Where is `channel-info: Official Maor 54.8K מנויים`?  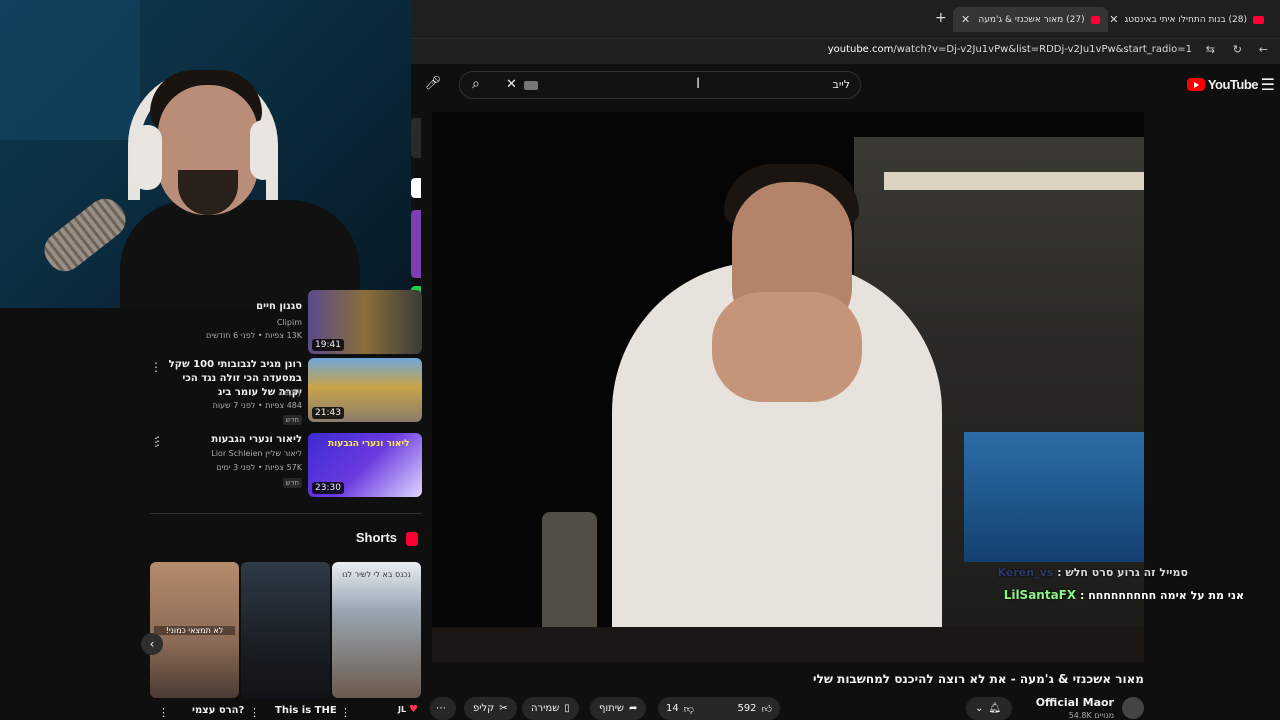
channel-info: Official Maor 54.8K מנויים is located at coordinates (1075, 708).